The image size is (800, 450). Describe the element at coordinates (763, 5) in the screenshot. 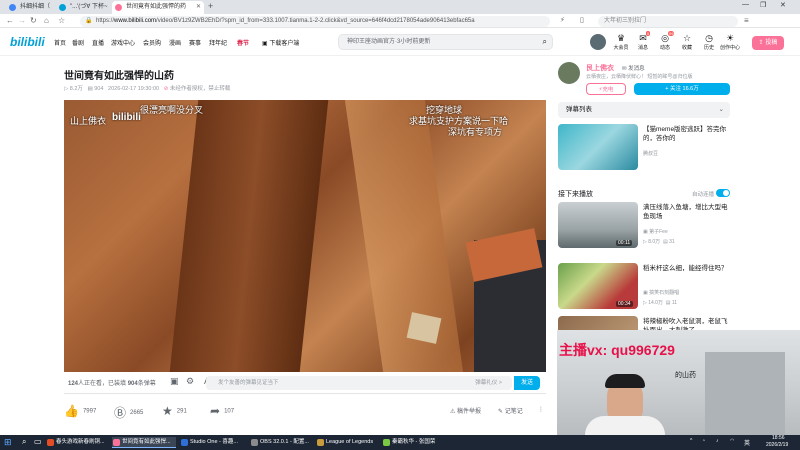

I see `maximize-button: ❐` at that location.